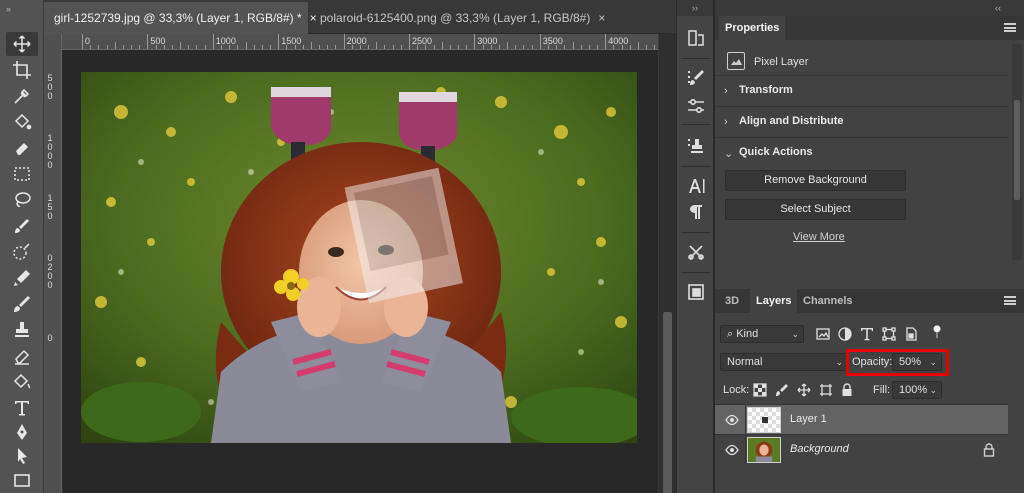 This screenshot has height=493, width=1024. I want to click on toolbar-collapse-grip: ››, so click(21, 9).